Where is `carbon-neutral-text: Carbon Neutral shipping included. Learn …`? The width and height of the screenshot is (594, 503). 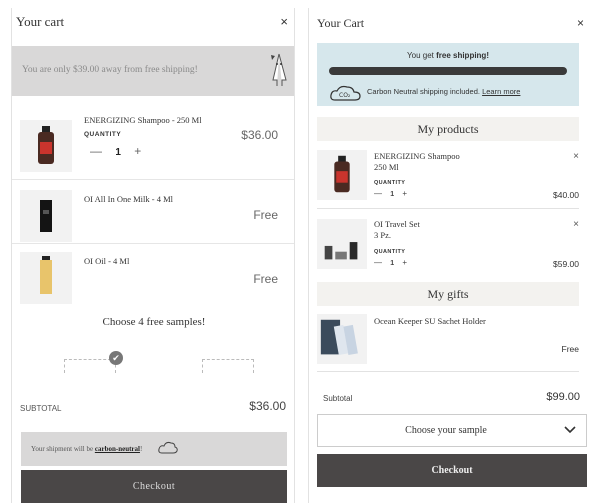 carbon-neutral-text: Carbon Neutral shipping included. Learn … is located at coordinates (444, 91).